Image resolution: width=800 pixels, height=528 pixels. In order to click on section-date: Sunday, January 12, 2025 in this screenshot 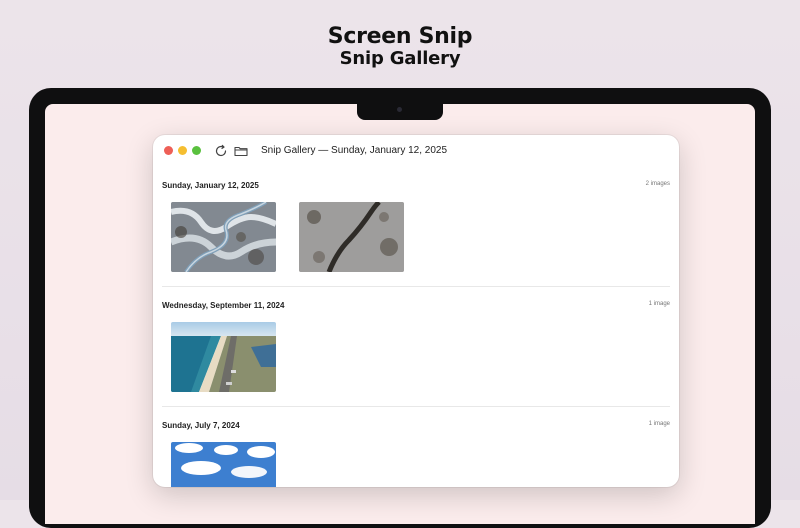, I will do `click(210, 185)`.